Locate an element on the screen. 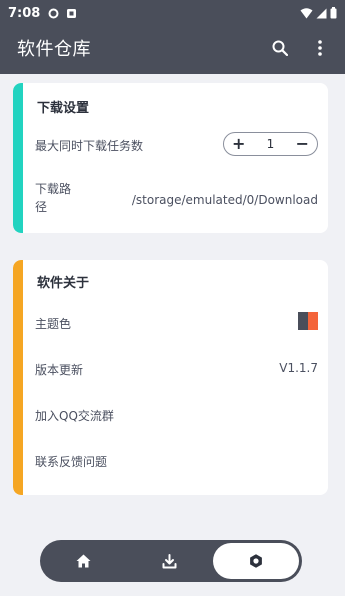 The height and width of the screenshot is (596, 345). bottom-nav is located at coordinates (171, 561).